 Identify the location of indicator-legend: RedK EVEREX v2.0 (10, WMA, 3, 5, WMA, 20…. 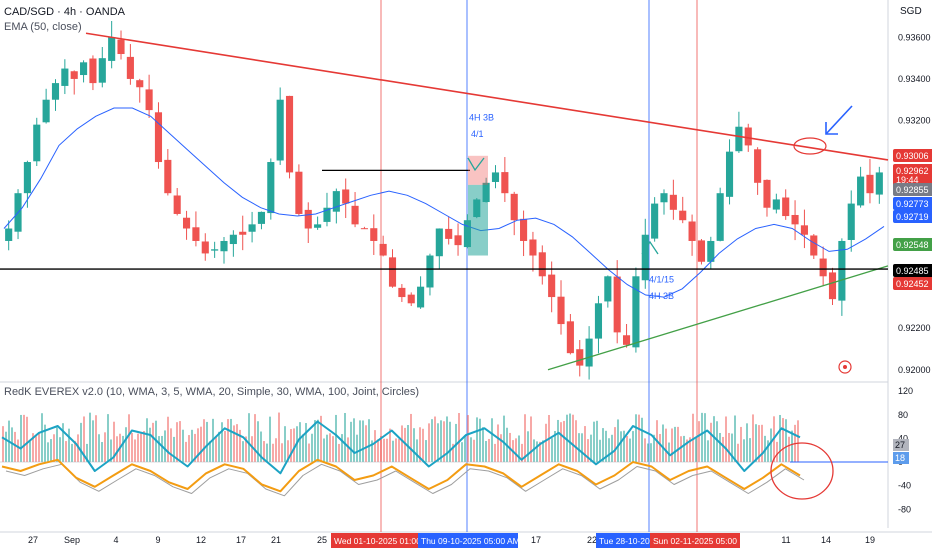
(211, 392).